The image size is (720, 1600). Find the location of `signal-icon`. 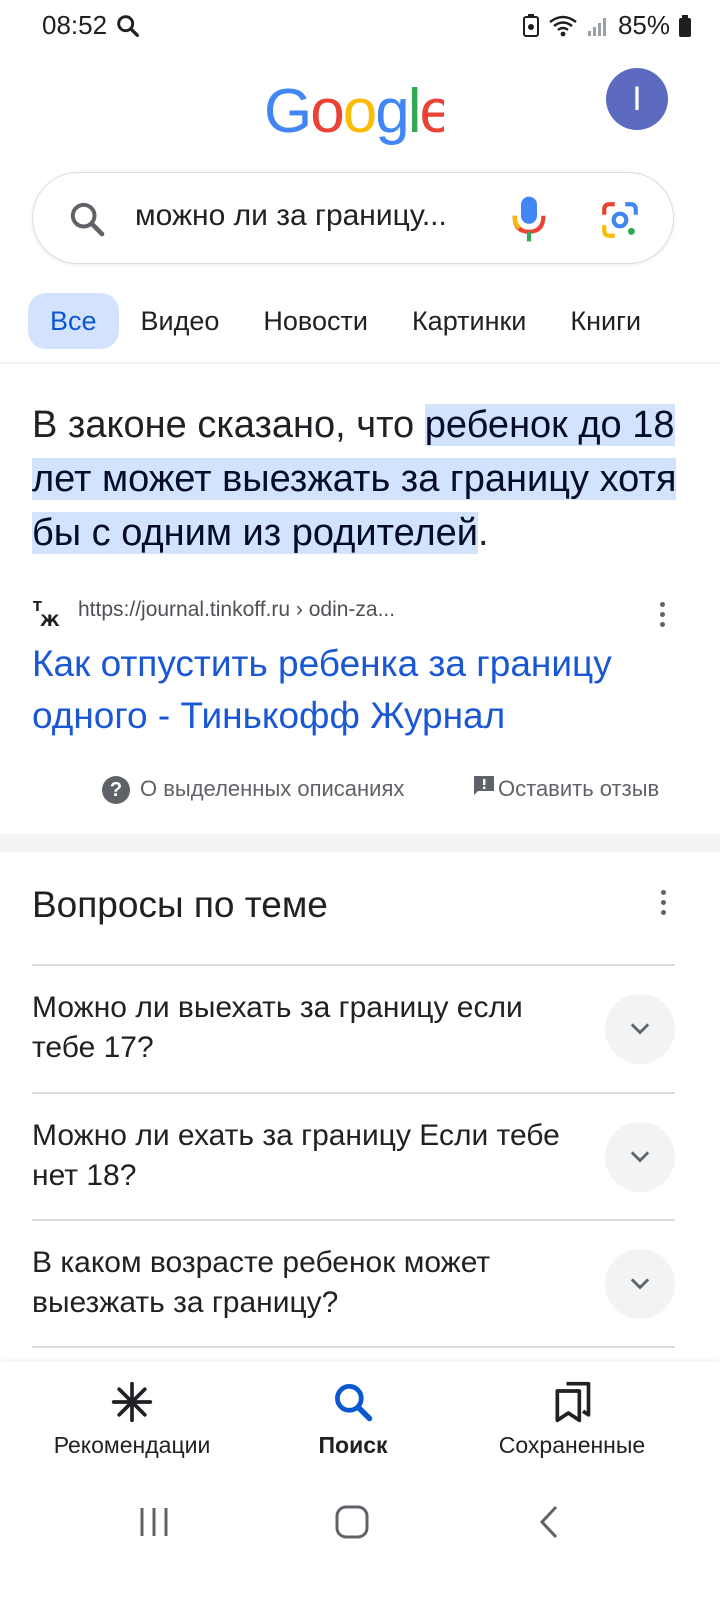

signal-icon is located at coordinates (596, 26).